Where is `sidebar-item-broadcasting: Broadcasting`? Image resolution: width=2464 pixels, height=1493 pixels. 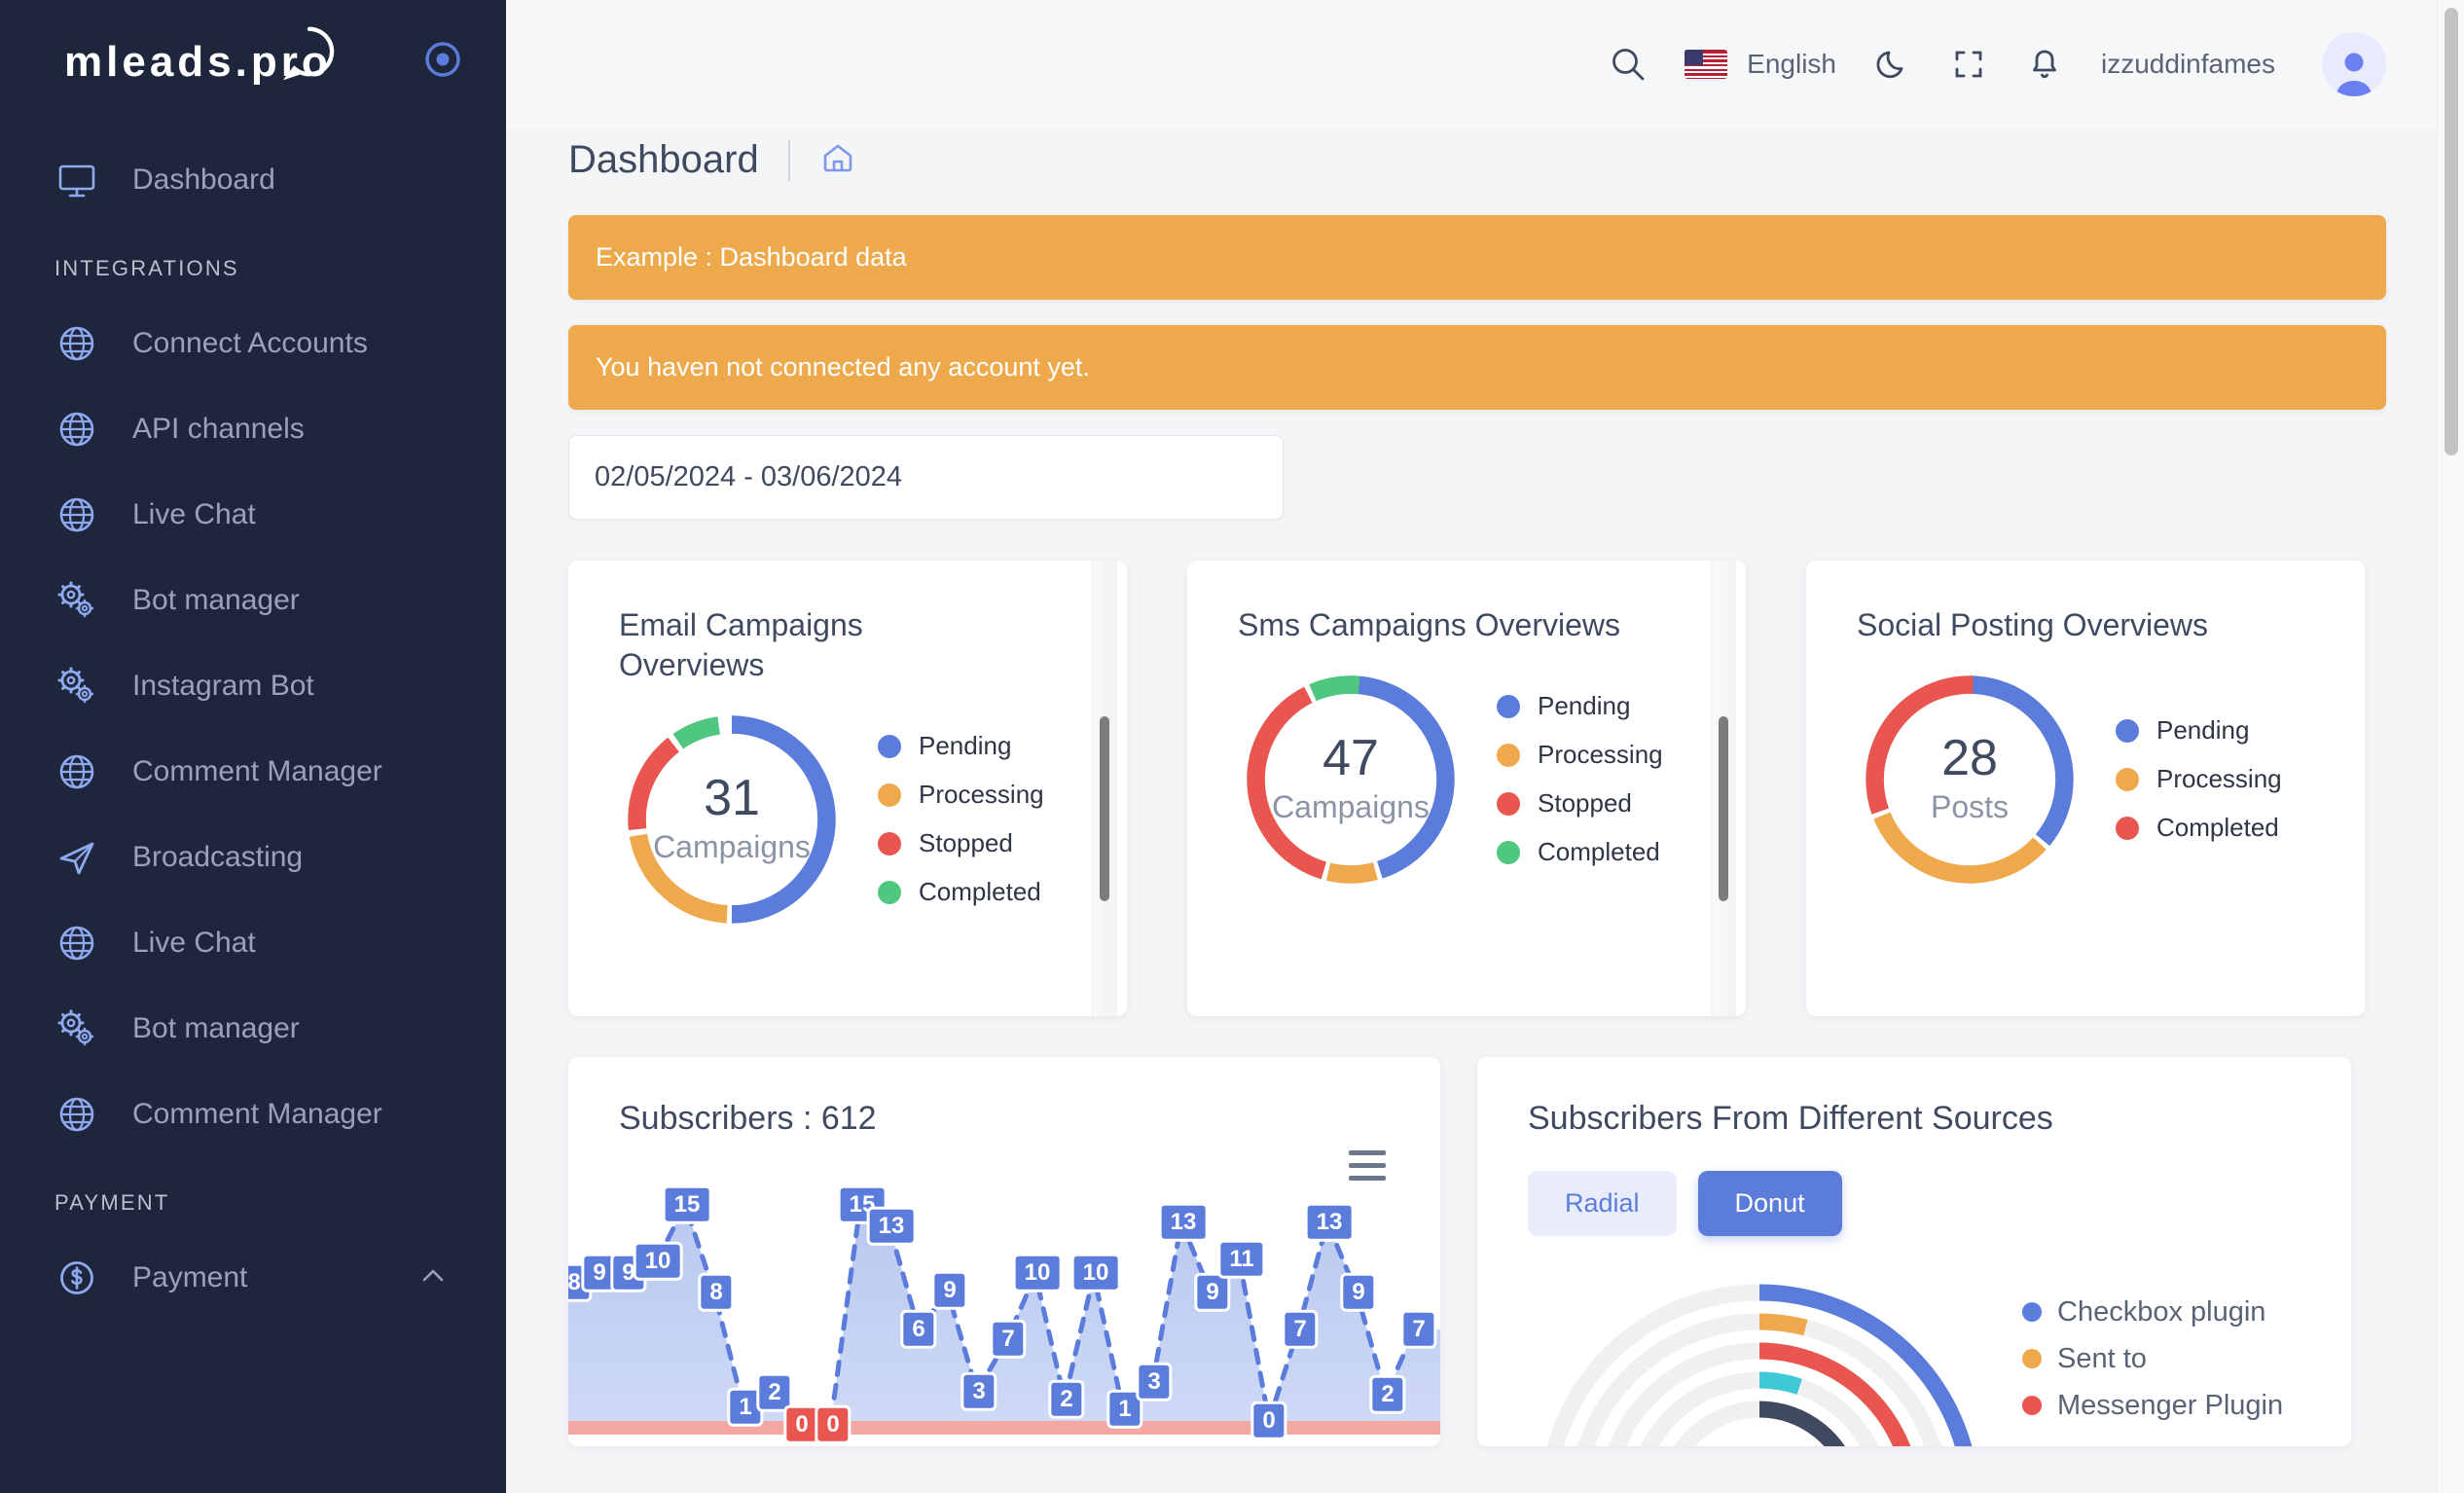 sidebar-item-broadcasting: Broadcasting is located at coordinates (253, 857).